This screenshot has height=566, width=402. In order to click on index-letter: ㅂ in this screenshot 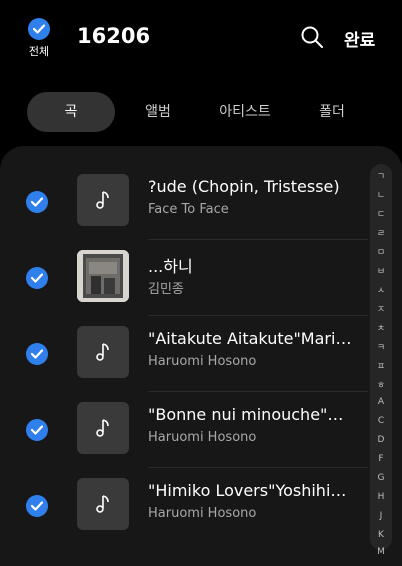, I will do `click(381, 270)`.